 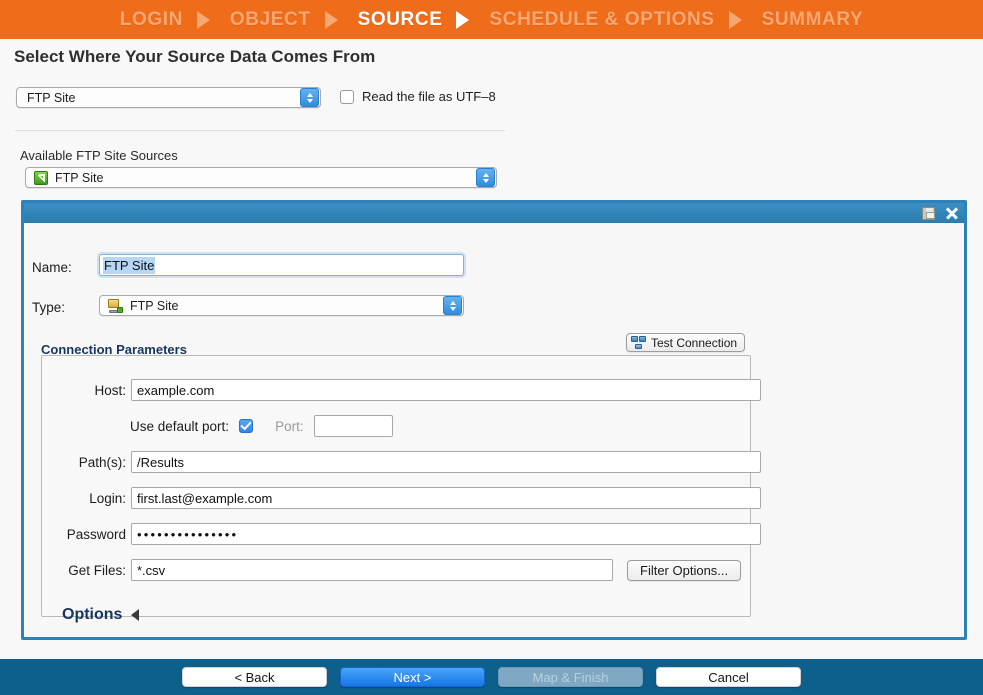 I want to click on password-field-label: Password, so click(x=96, y=534).